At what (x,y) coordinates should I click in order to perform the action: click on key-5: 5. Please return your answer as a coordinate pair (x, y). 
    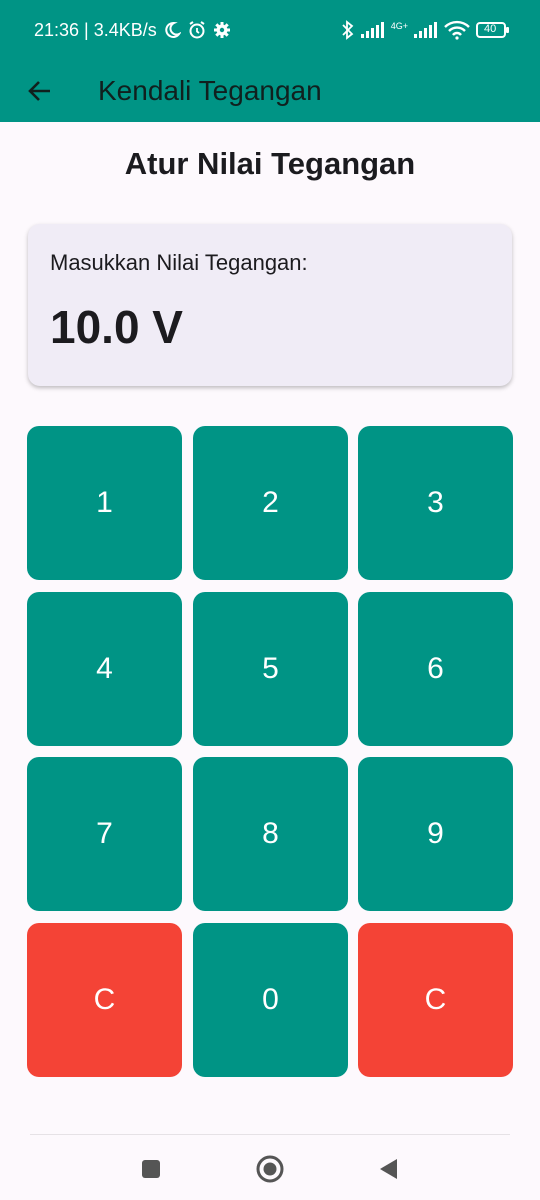
    Looking at the image, I should click on (270, 669).